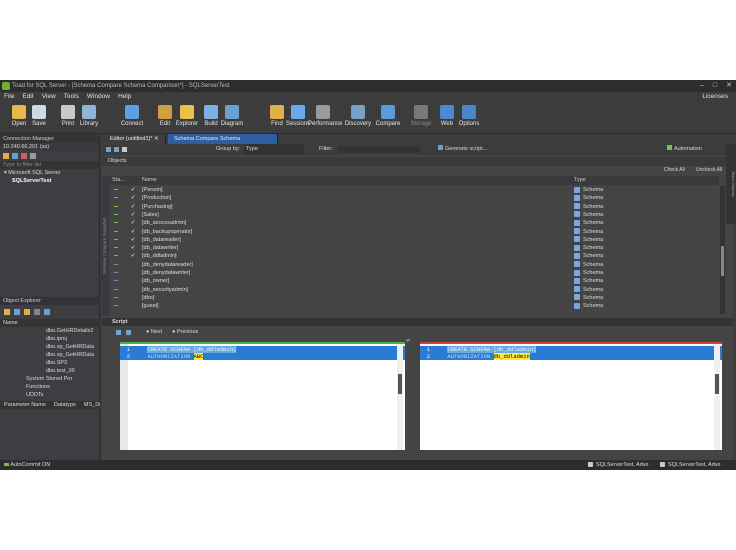  I want to click on filter-toggle-icon, so click(124, 149).